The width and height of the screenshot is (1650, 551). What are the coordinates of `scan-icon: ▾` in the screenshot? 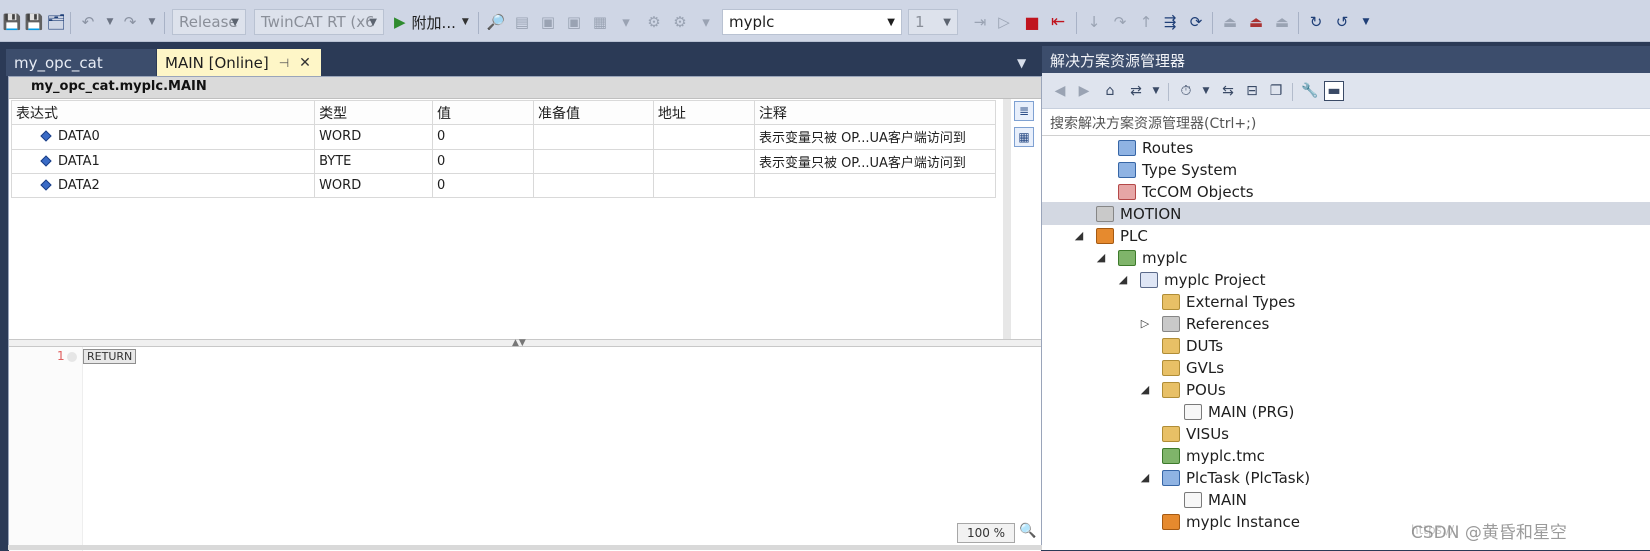 It's located at (626, 22).